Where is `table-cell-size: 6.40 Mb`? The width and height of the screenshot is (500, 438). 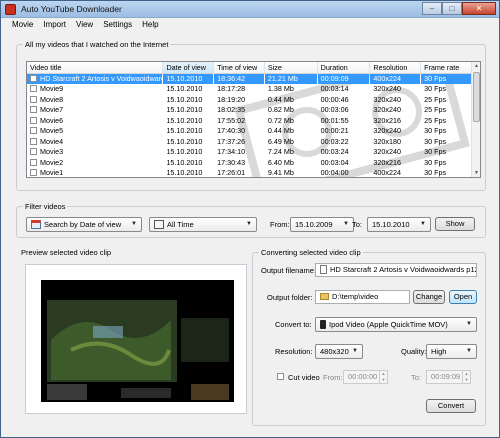
table-cell-size: 6.40 Mb is located at coordinates (280, 162).